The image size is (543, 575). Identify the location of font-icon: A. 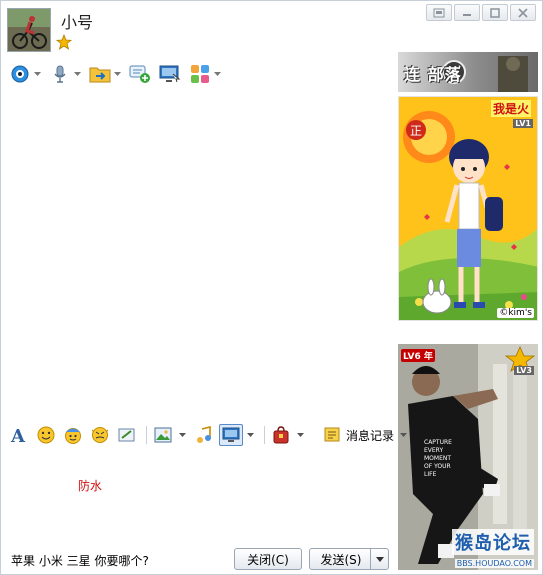
(18, 435).